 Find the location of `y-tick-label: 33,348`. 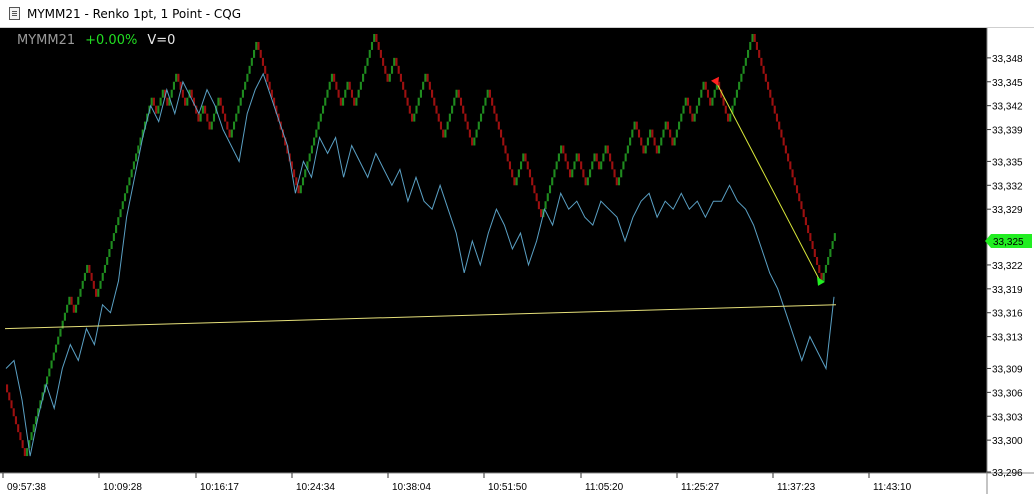

y-tick-label: 33,348 is located at coordinates (1007, 59).